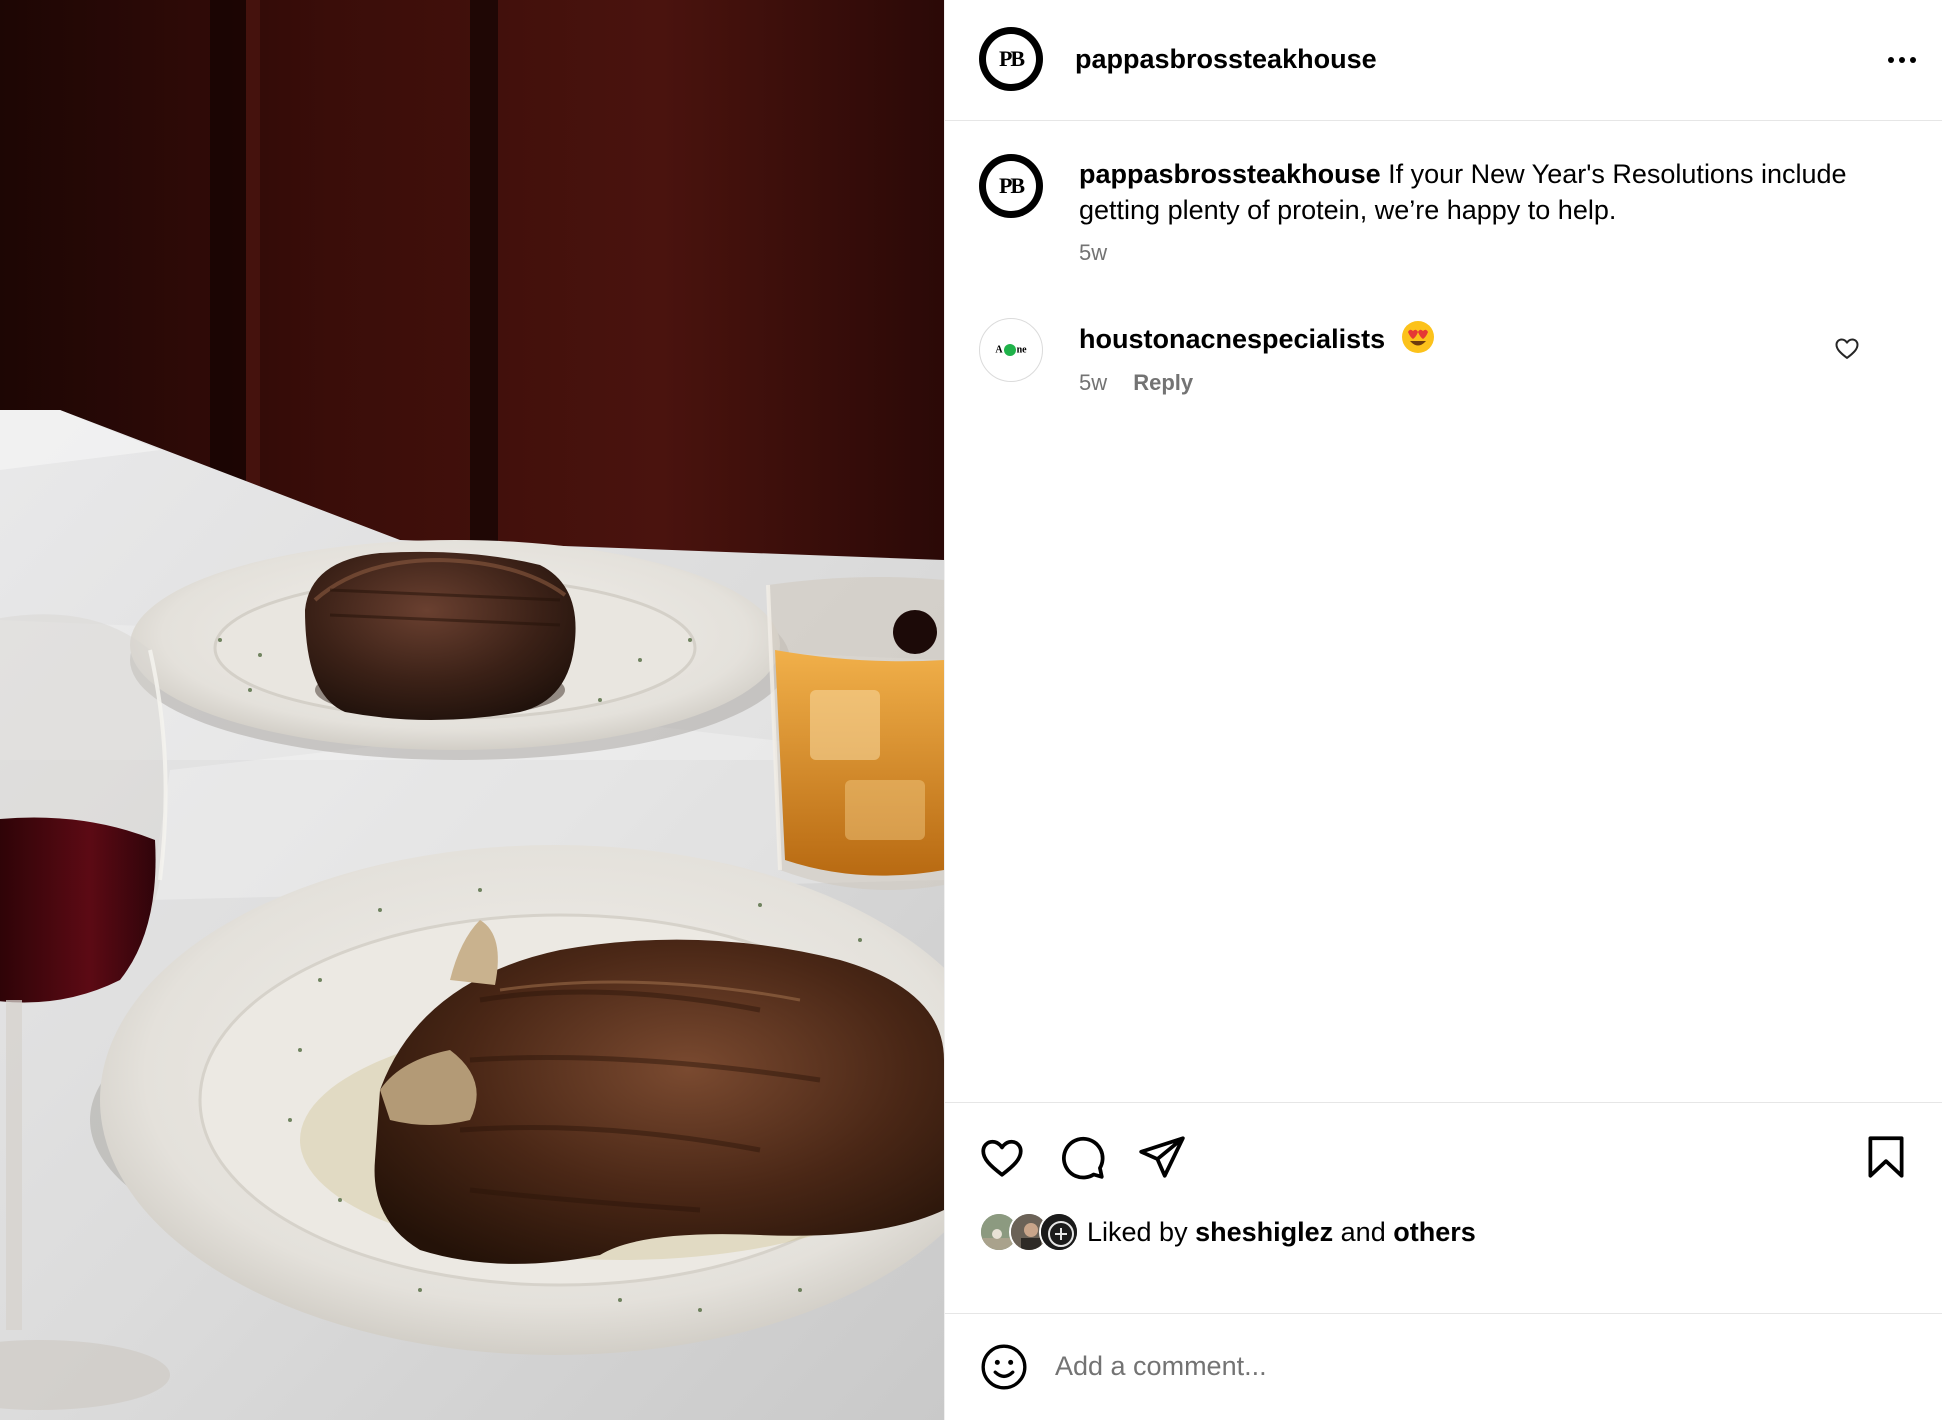 The width and height of the screenshot is (1942, 1420). I want to click on liker-avatars, so click(1031, 1232).